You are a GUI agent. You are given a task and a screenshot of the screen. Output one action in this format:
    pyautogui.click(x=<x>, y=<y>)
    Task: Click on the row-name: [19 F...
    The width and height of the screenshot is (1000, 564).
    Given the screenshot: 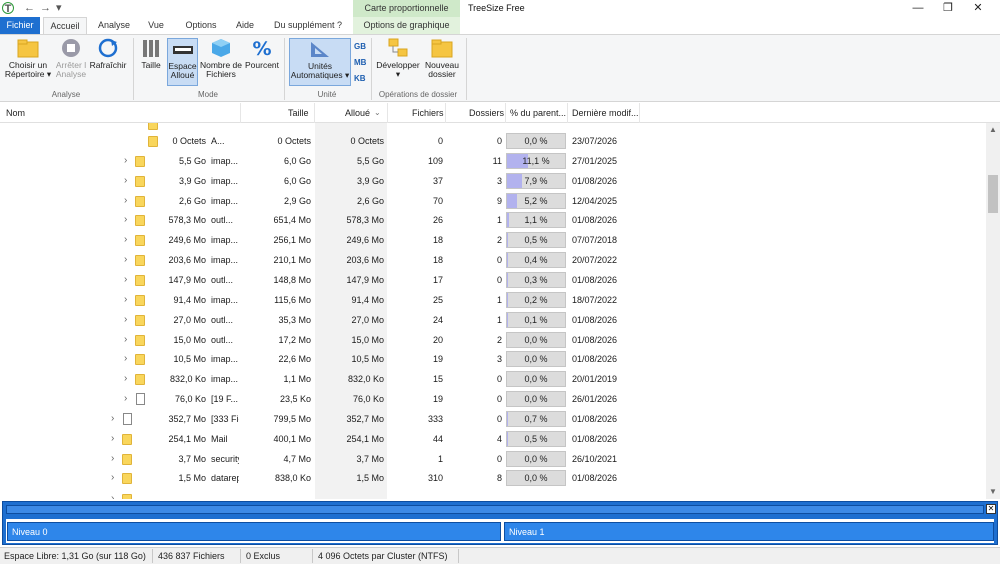 What is the action you would take?
    pyautogui.click(x=225, y=399)
    